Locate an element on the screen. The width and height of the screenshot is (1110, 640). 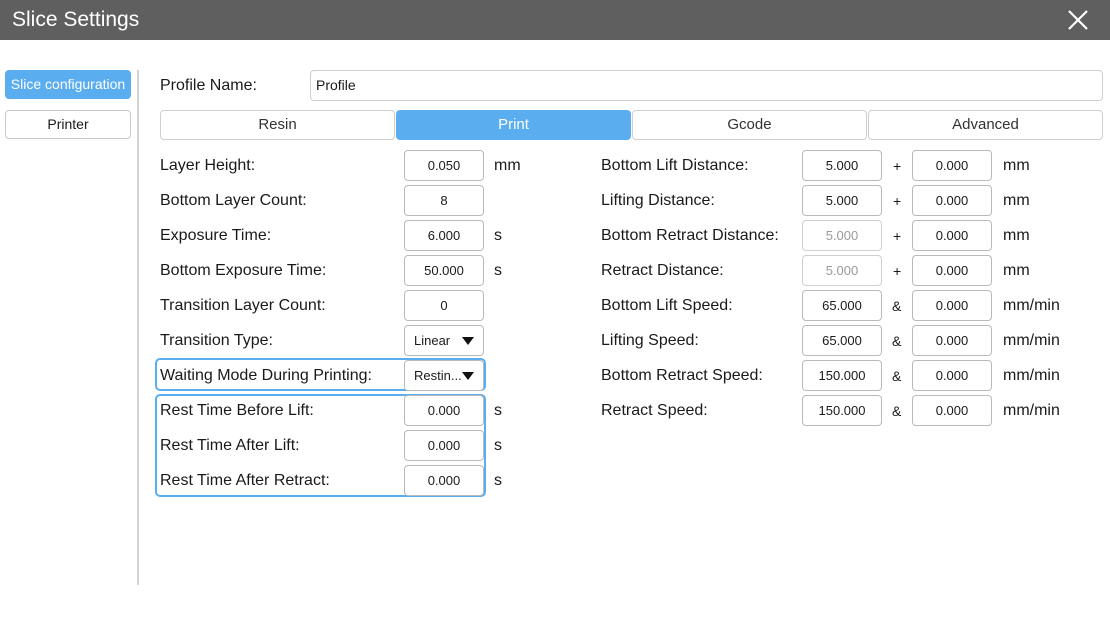
rest-time-after-lift-label: Rest Time After Lift: is located at coordinates (230, 445).